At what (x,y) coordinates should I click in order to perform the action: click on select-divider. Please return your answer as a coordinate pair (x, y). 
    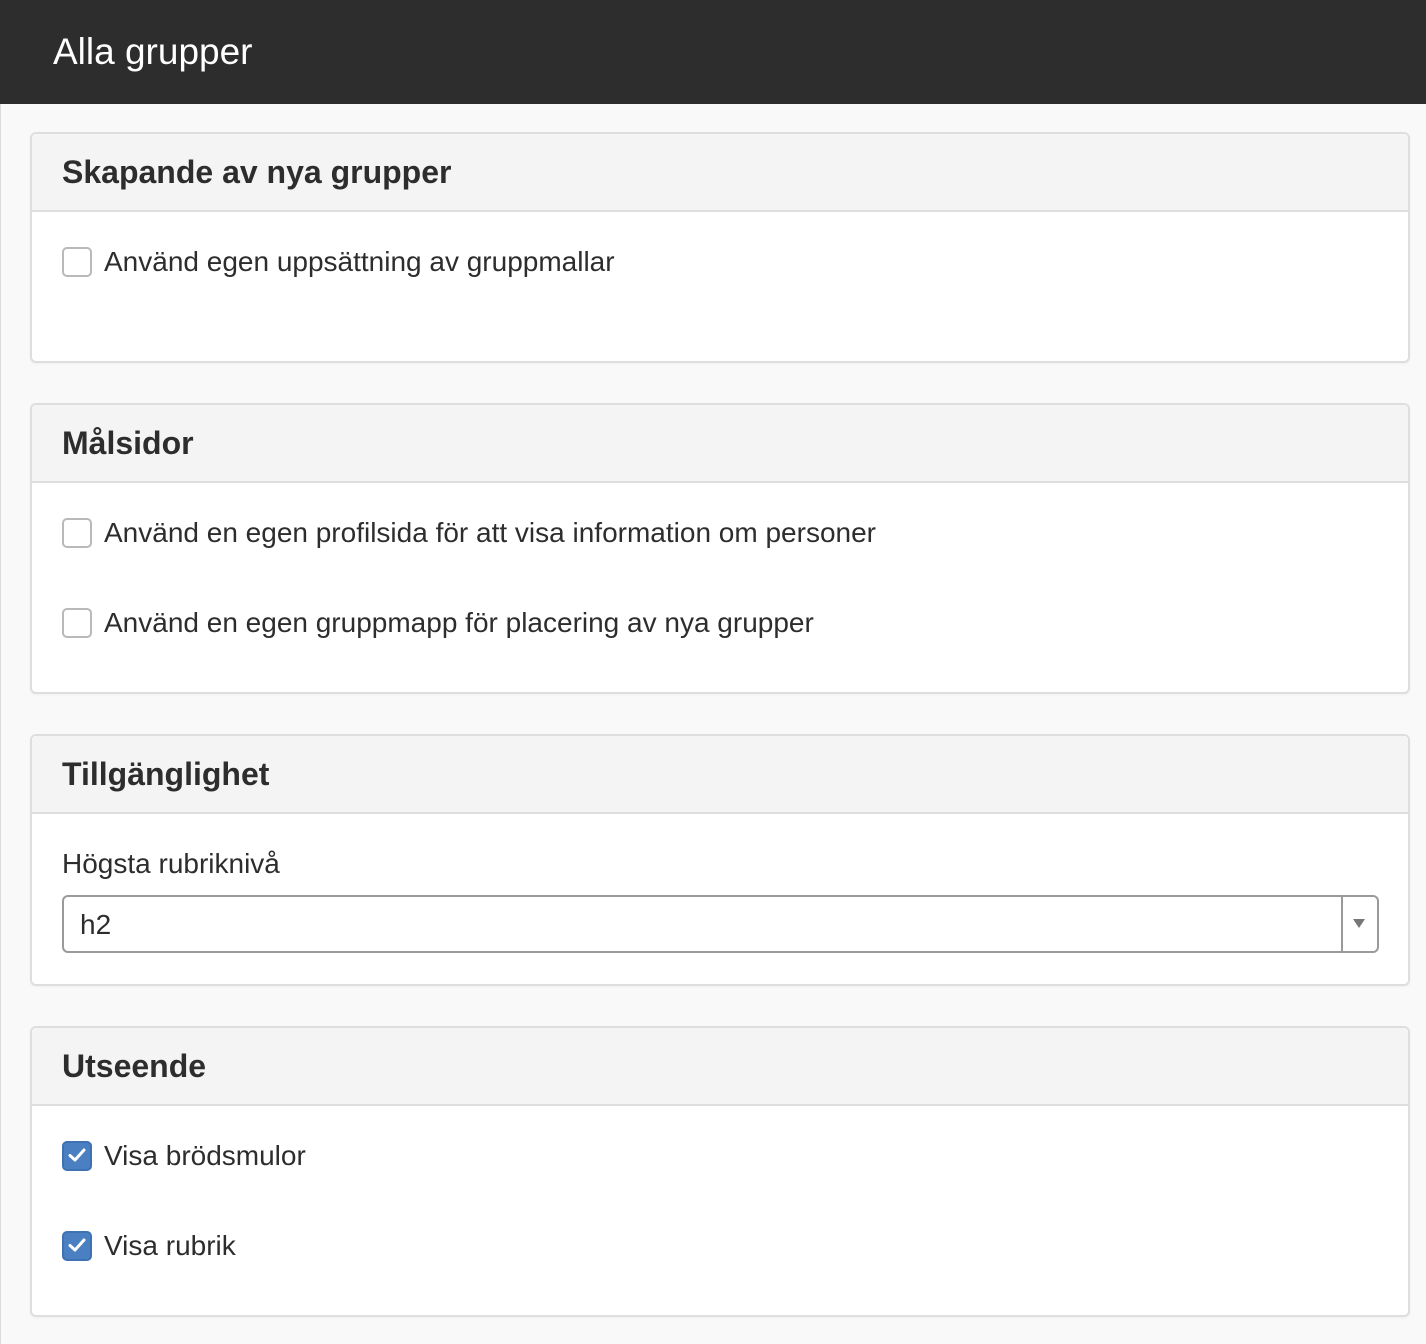
    Looking at the image, I should click on (1342, 924).